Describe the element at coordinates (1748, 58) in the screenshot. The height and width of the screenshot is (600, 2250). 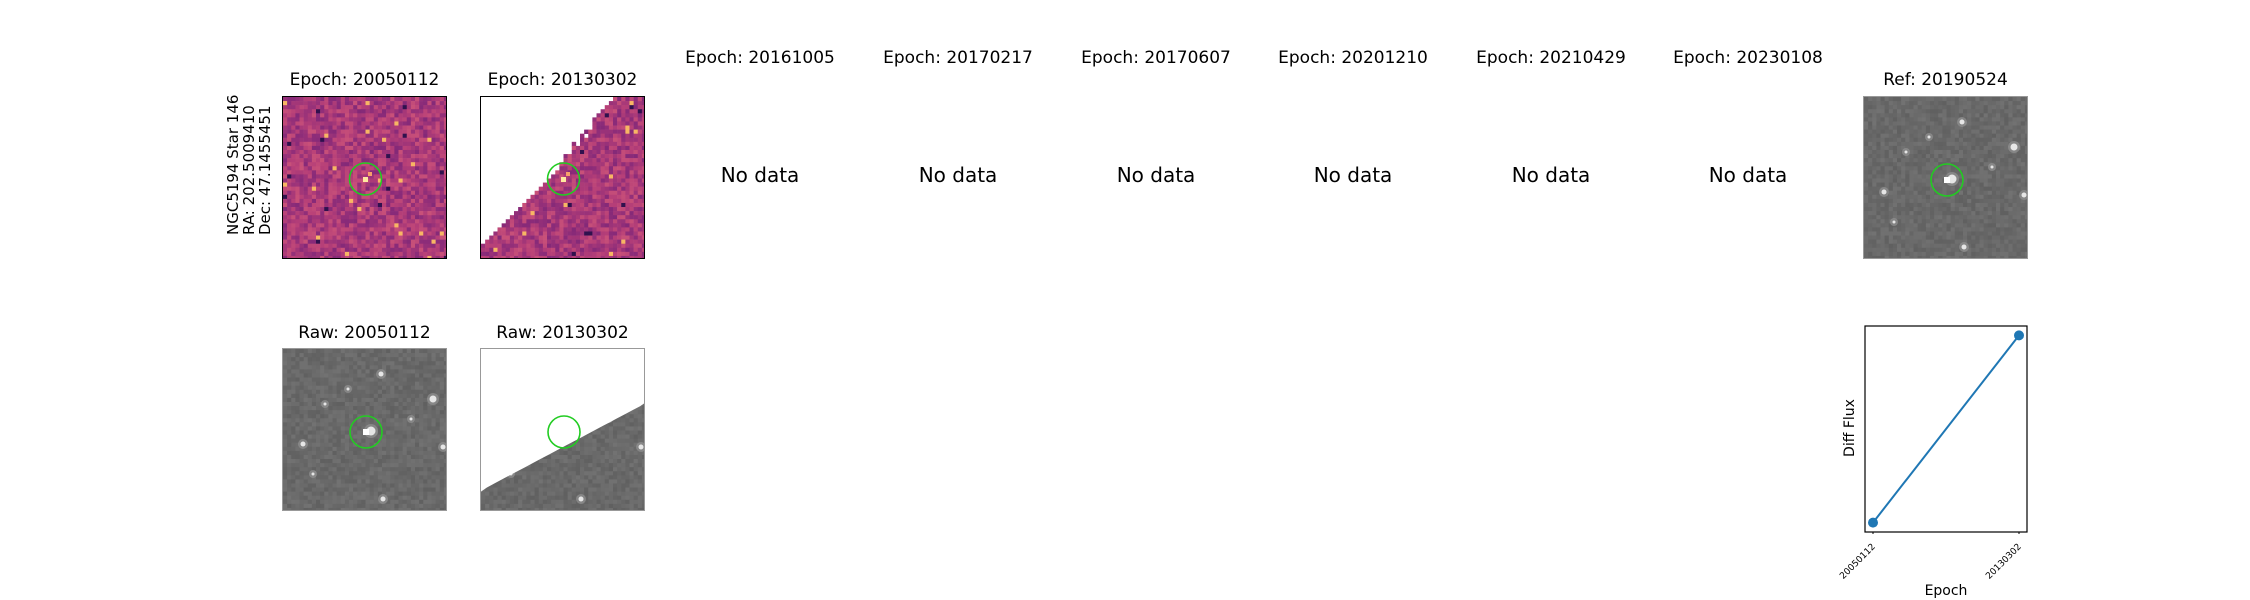
I see `epoch-title-8: Epoch: 20230108` at that location.